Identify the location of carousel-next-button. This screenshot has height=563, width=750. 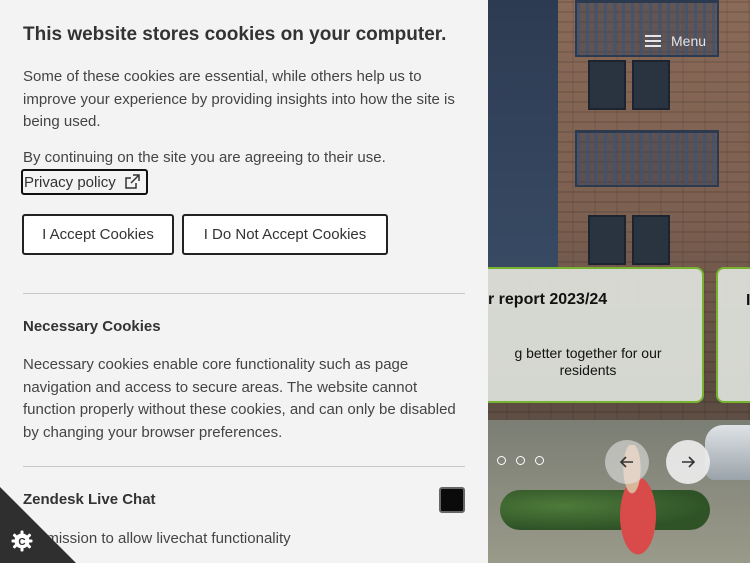
(688, 462).